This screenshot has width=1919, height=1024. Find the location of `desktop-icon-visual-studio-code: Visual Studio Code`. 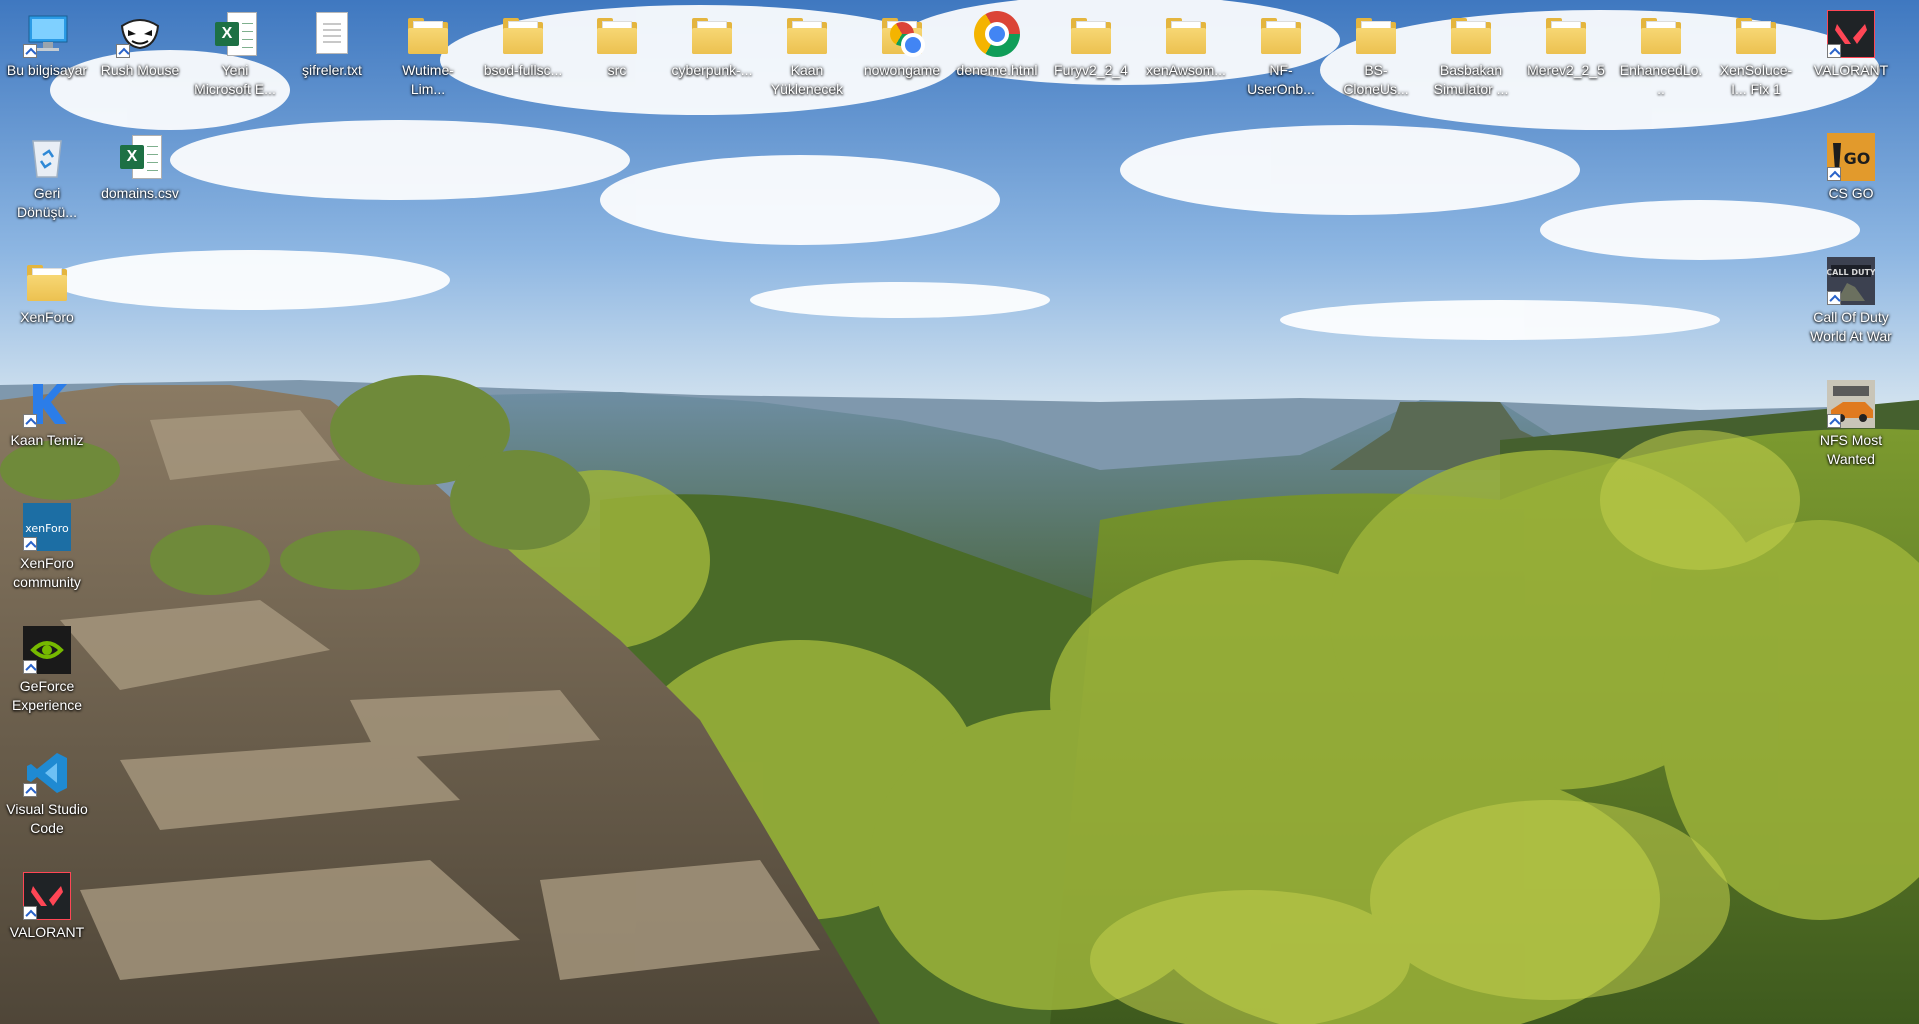

desktop-icon-visual-studio-code: Visual Studio Code is located at coordinates (47, 790).